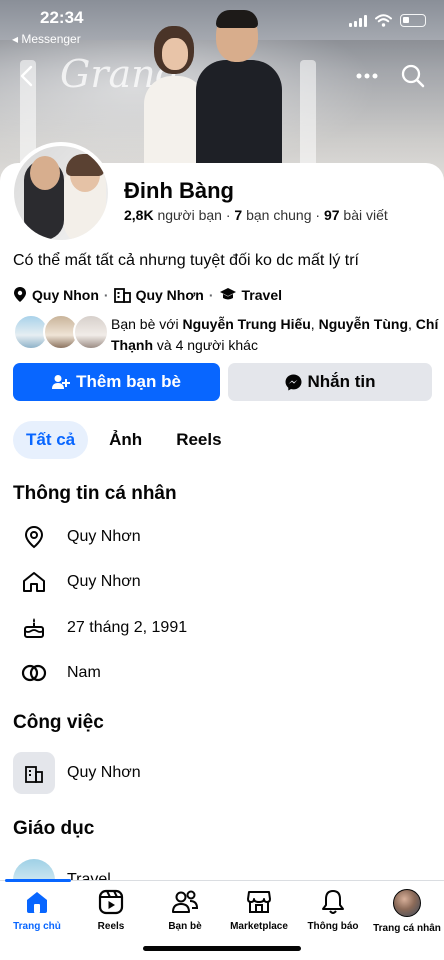  What do you see at coordinates (95, 493) in the screenshot?
I see `personal-info-title: Thông tin cá nhân` at bounding box center [95, 493].